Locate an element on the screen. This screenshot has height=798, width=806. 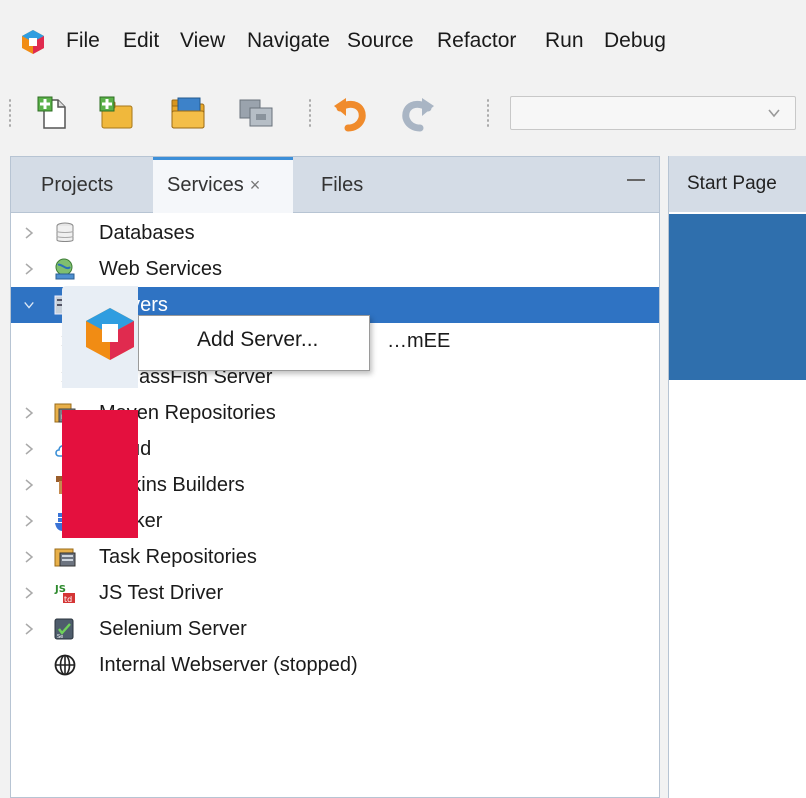
undo-icon is located at coordinates (350, 113).